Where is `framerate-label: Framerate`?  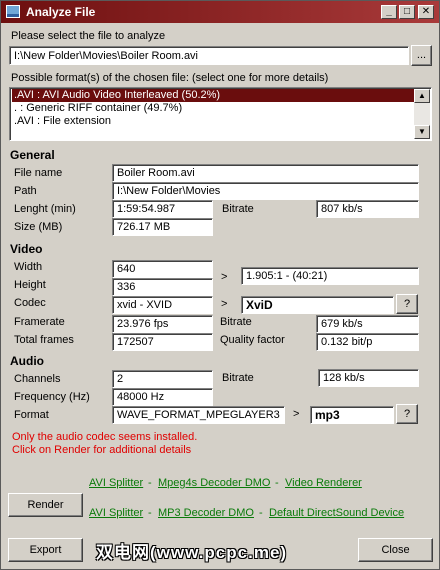 framerate-label: Framerate is located at coordinates (39, 322).